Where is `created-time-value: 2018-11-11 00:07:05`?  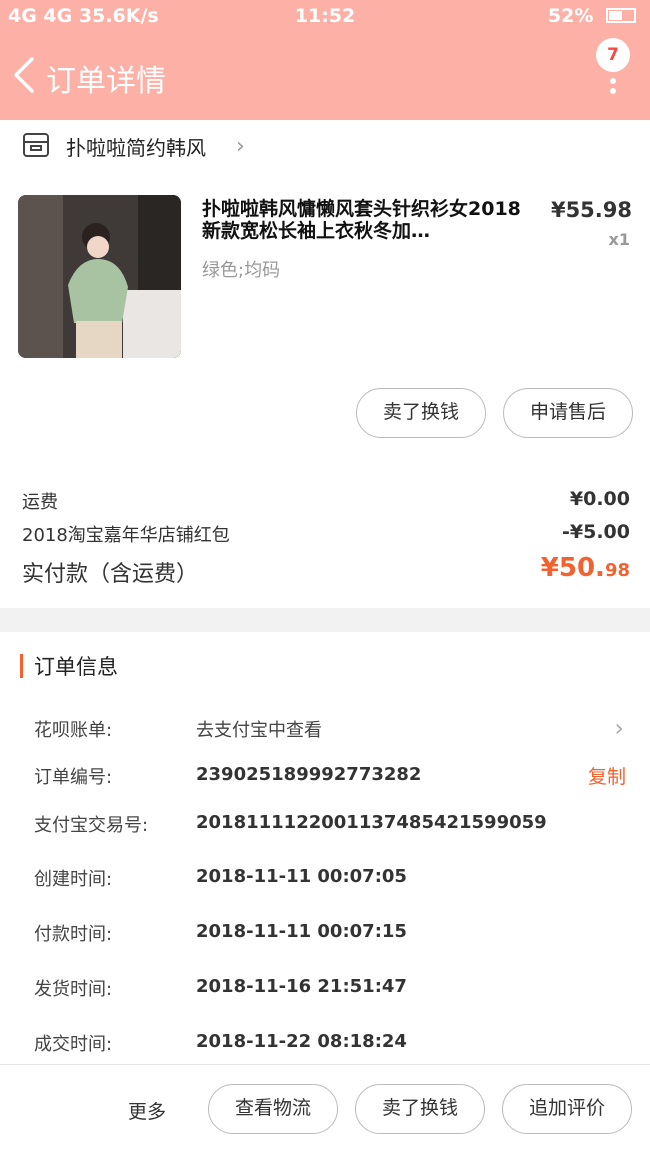
created-time-value: 2018-11-11 00:07:05 is located at coordinates (301, 876).